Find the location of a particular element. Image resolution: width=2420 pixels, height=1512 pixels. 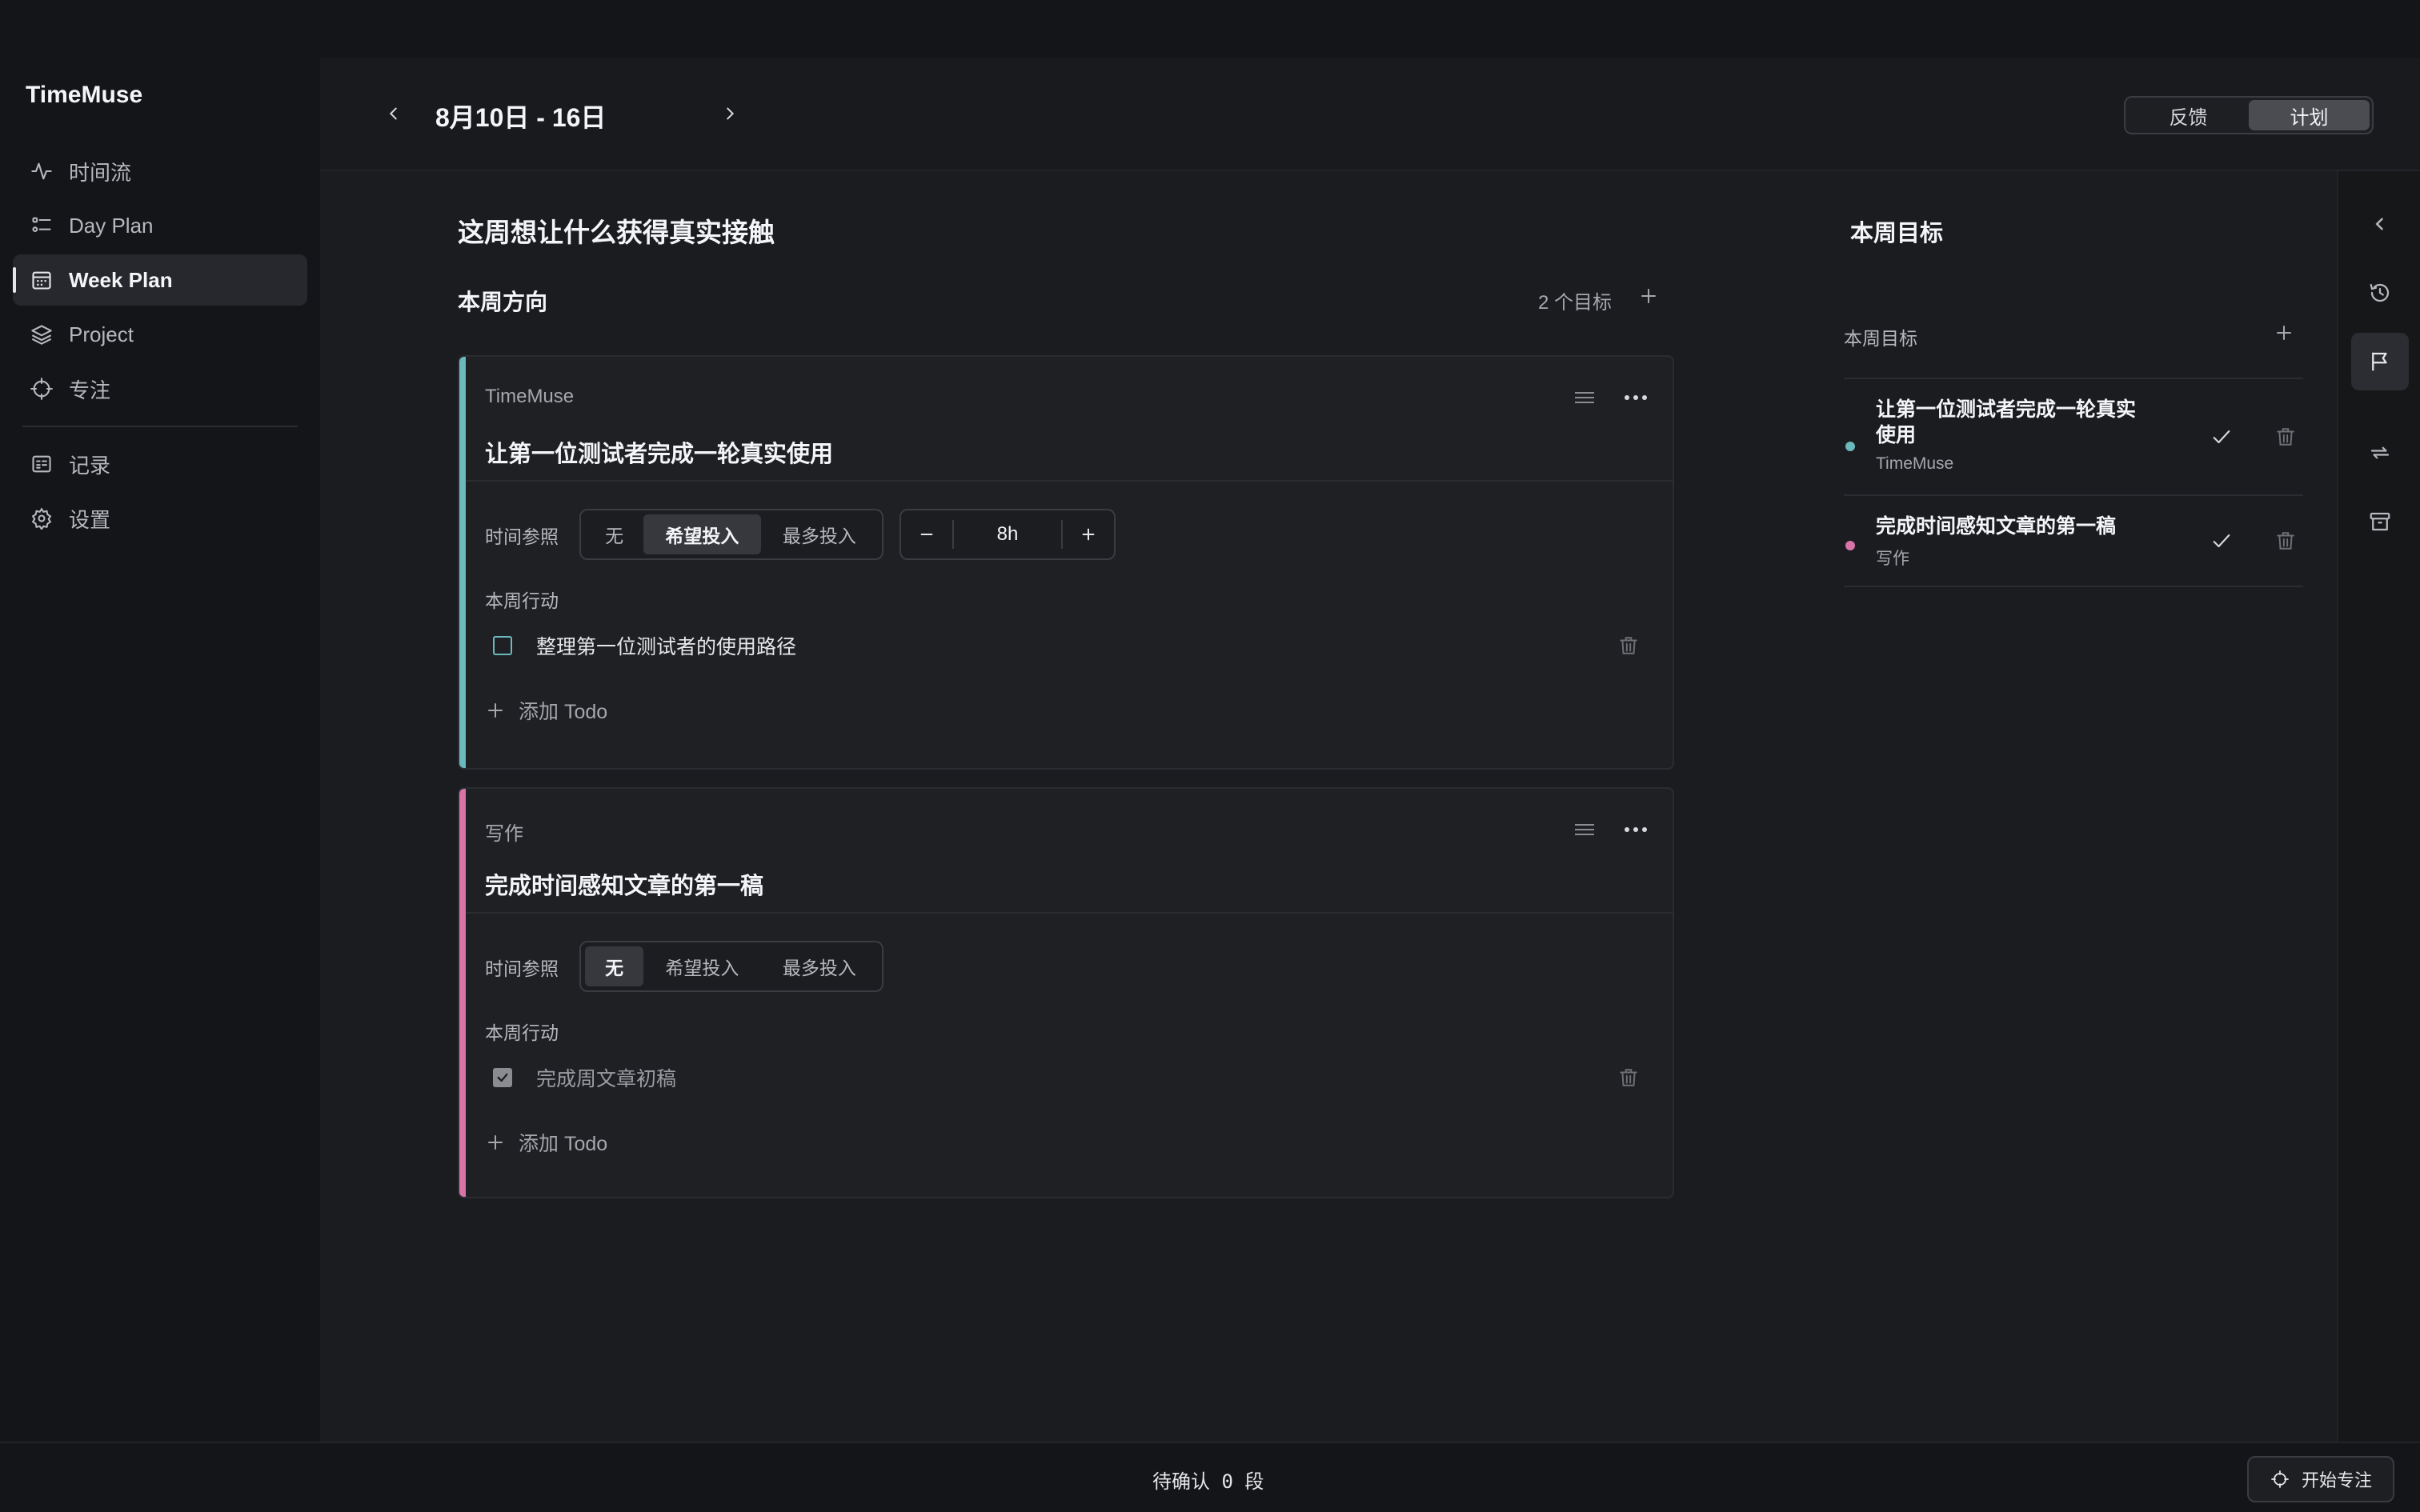

status-bar: 待确认 0 段 开始专注 is located at coordinates (1210, 1477).